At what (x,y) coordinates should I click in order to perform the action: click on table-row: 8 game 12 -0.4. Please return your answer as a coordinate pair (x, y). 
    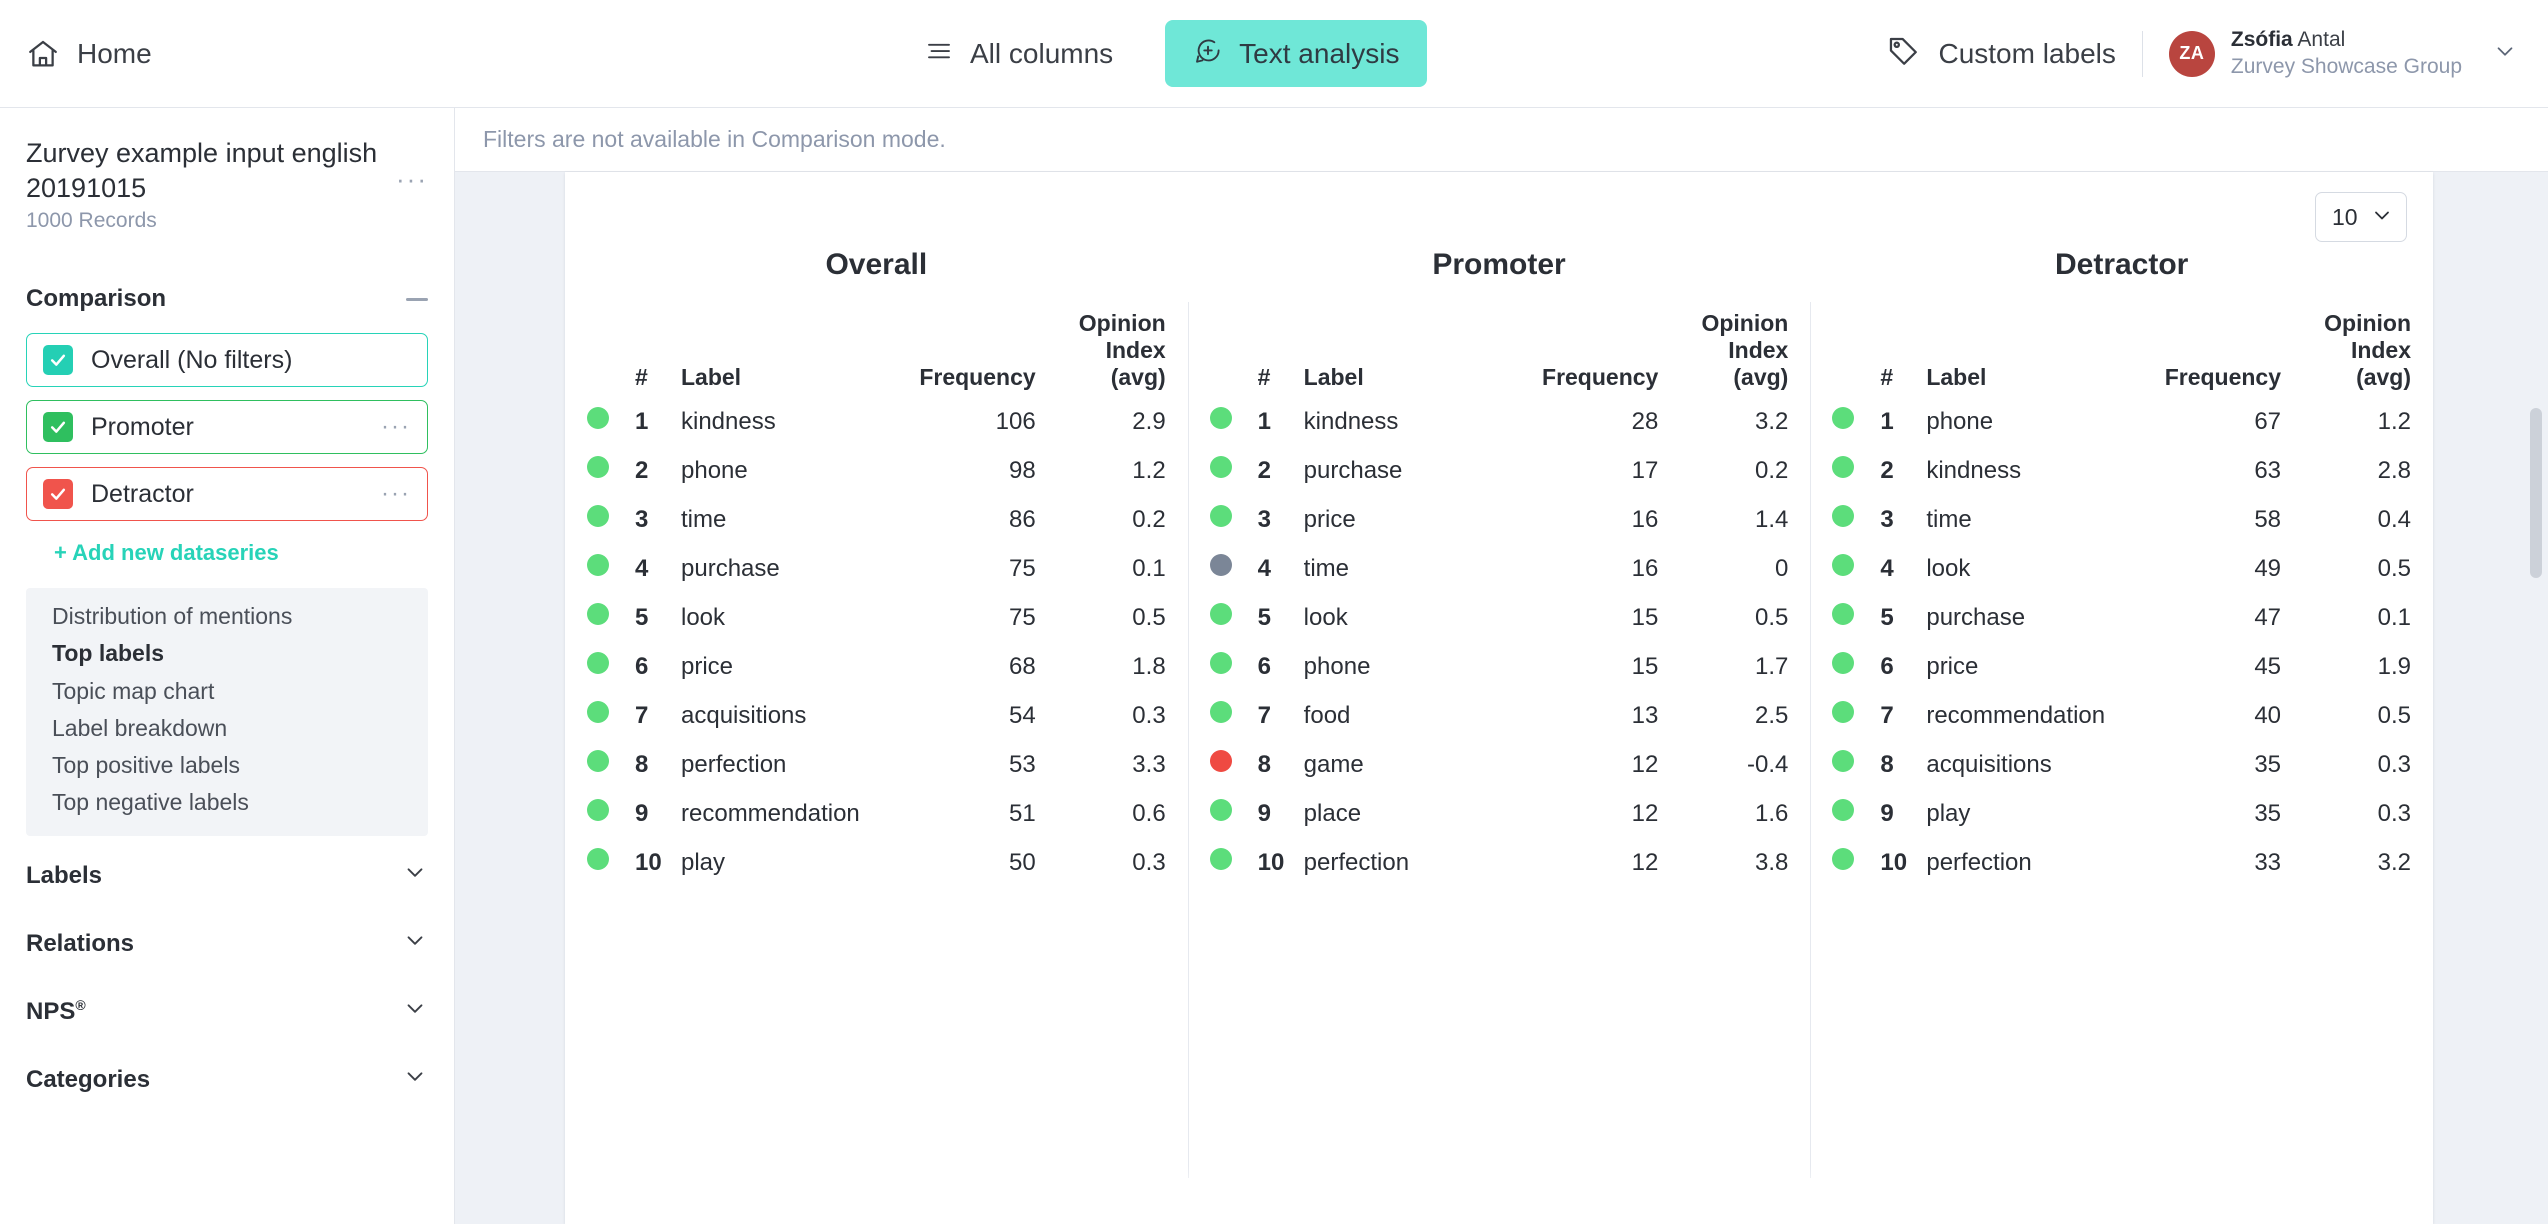
    Looking at the image, I should click on (1498, 764).